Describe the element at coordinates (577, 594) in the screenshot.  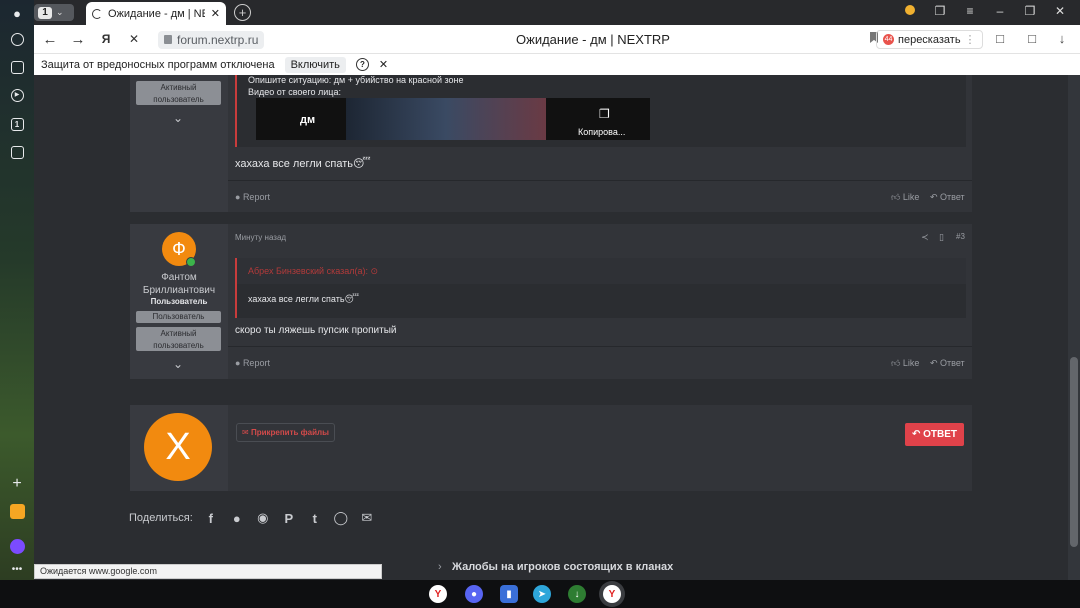
I see `downloader-icon: ↓` at that location.